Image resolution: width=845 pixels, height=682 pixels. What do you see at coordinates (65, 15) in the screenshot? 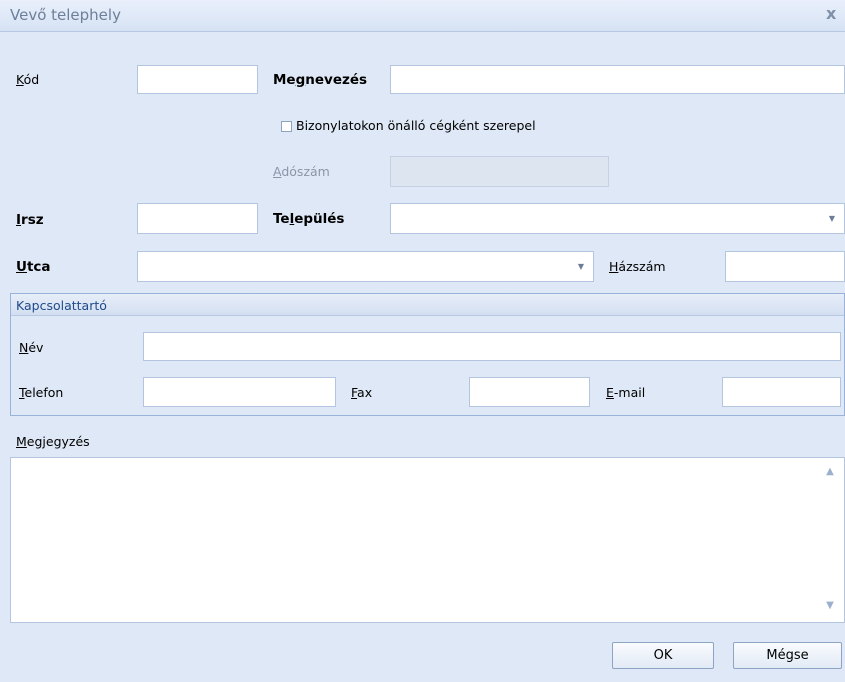
I see `window-title: Vevő telephely` at bounding box center [65, 15].